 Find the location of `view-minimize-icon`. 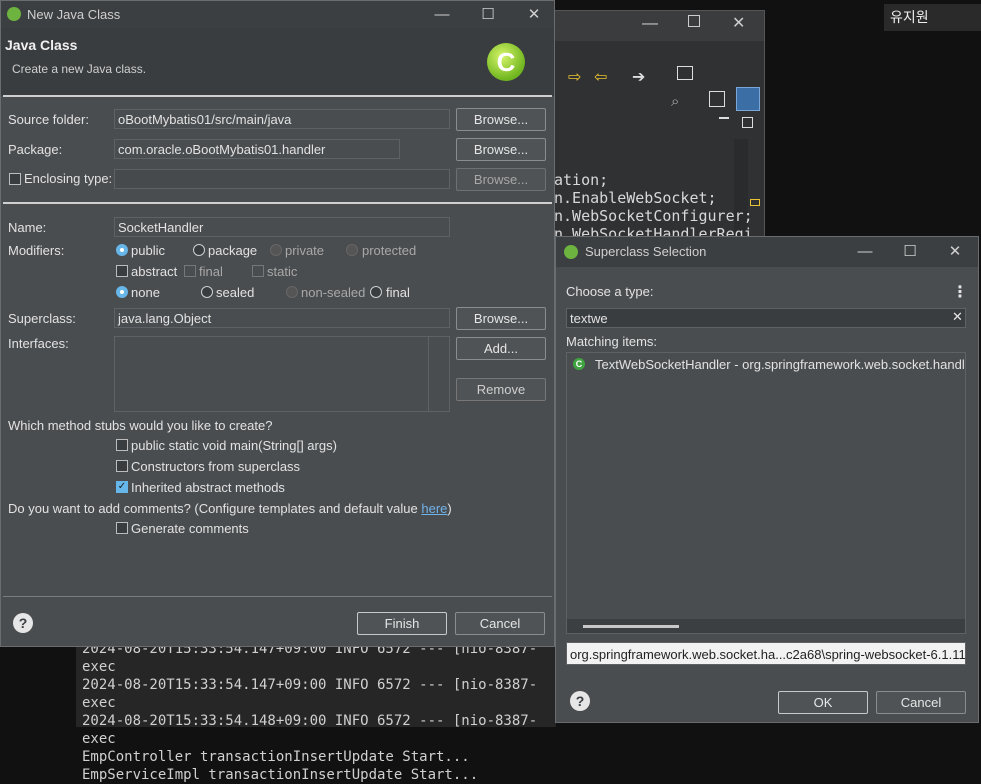

view-minimize-icon is located at coordinates (724, 118).